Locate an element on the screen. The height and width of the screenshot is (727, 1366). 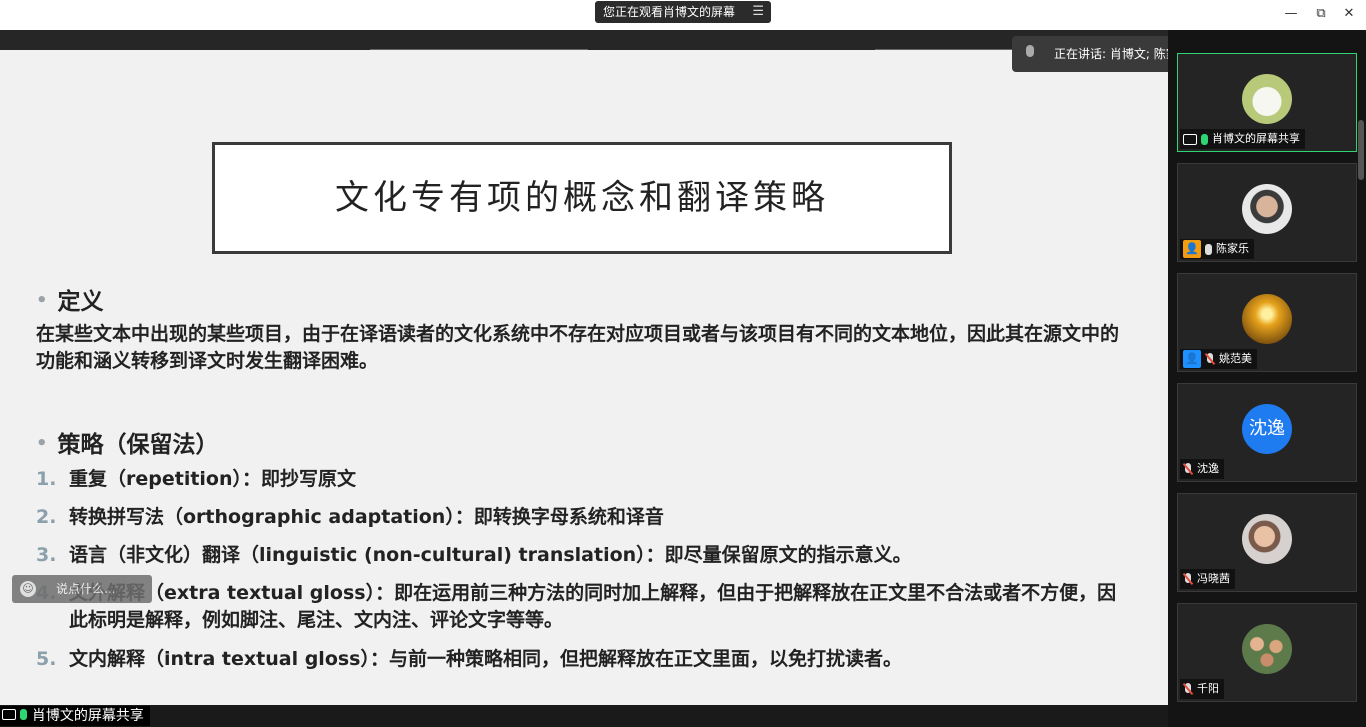
man-photo-avatar is located at coordinates (1267, 209).